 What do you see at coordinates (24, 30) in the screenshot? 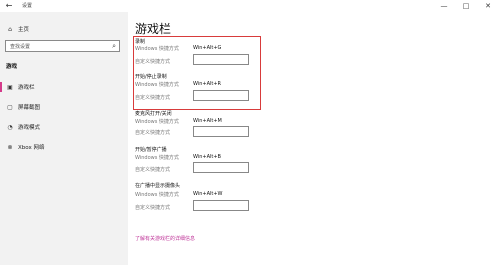
I see `sidebar-item-label: 主页` at bounding box center [24, 30].